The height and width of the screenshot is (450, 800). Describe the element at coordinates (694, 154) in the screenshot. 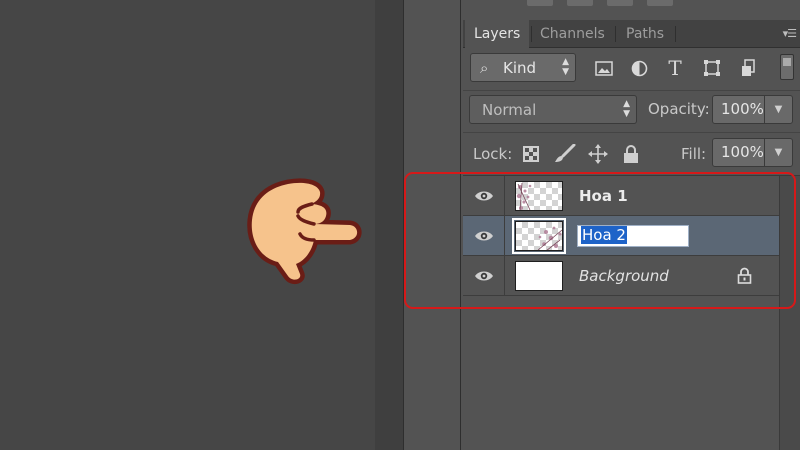

I see `fill-label: Fill:` at that location.